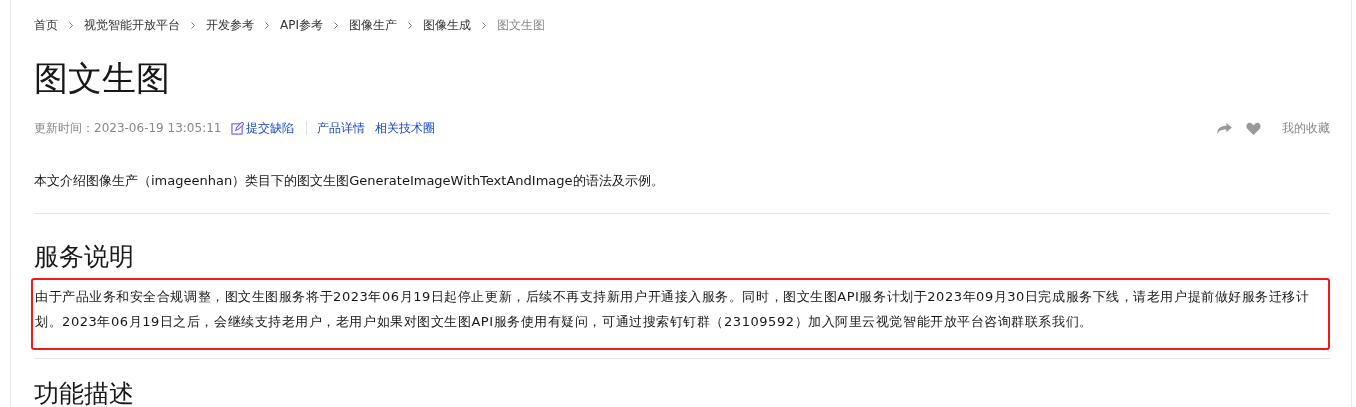 The image size is (1356, 407). I want to click on share-icon, so click(1224, 128).